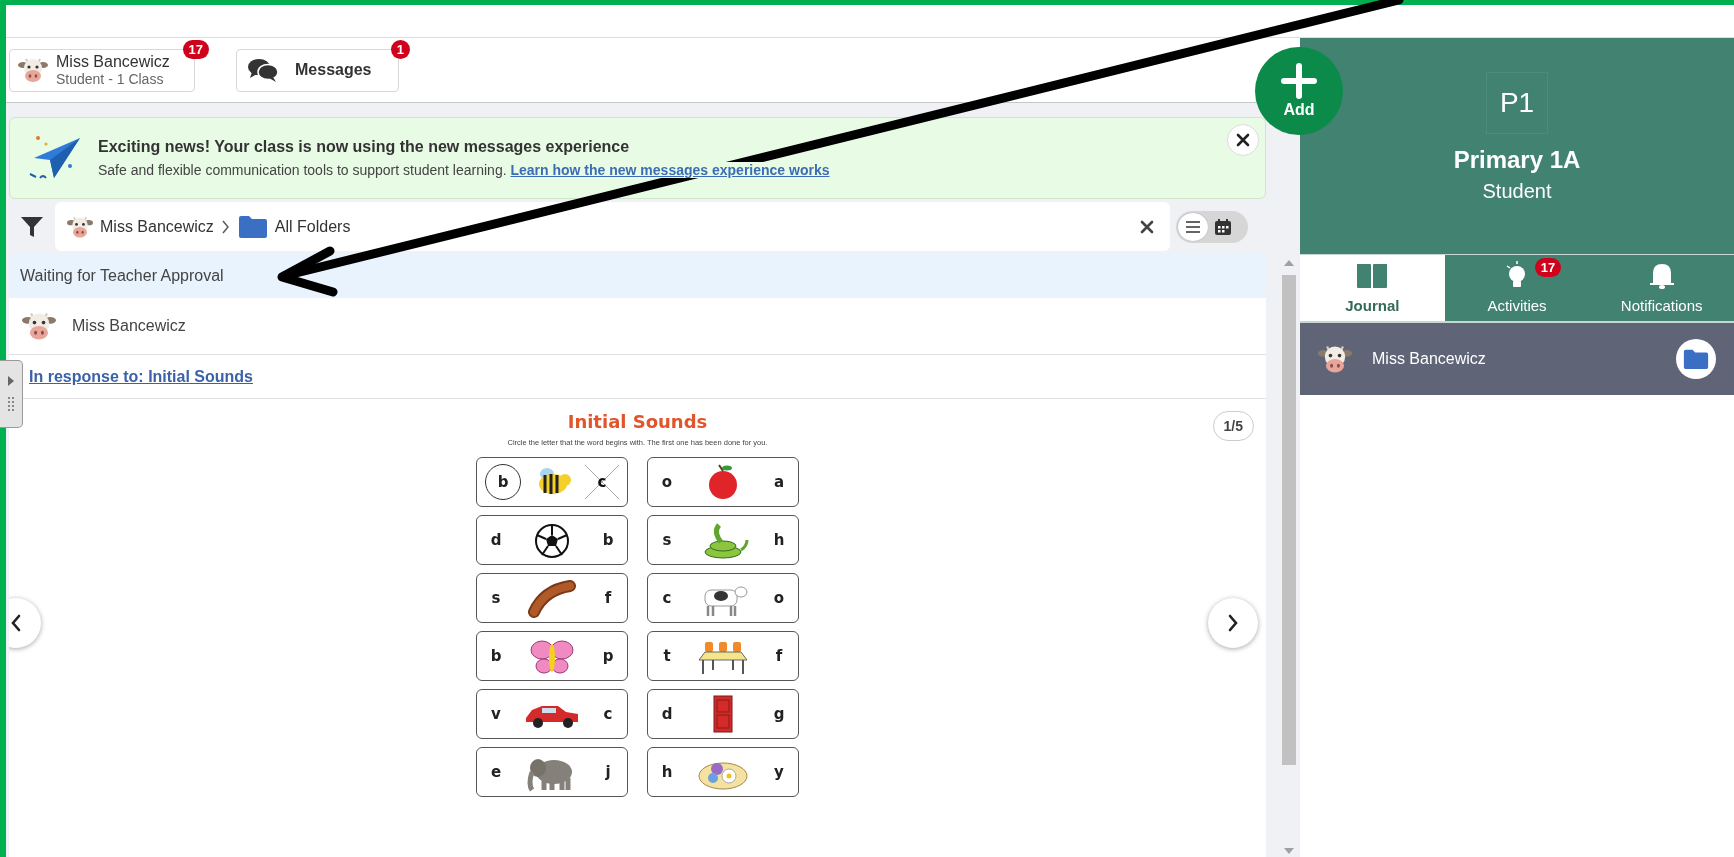  Describe the element at coordinates (1299, 81) in the screenshot. I see `plus-icon` at that location.